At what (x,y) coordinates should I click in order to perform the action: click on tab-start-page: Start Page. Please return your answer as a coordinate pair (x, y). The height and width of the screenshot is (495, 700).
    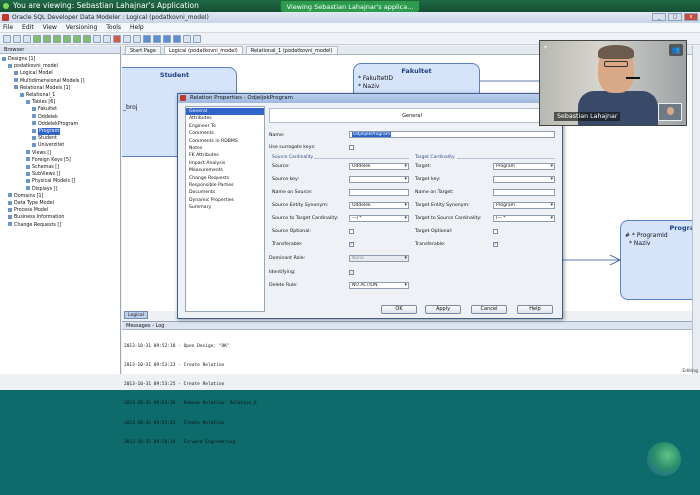
    Looking at the image, I should click on (143, 50).